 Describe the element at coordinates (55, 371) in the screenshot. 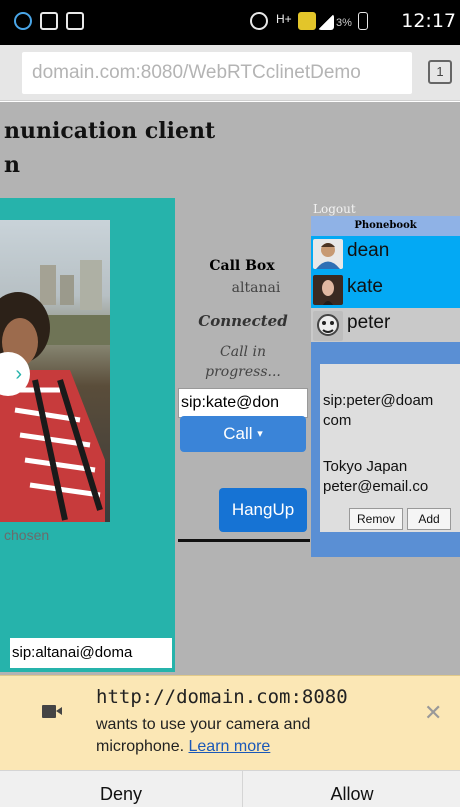

I see `local-video: ›` at that location.